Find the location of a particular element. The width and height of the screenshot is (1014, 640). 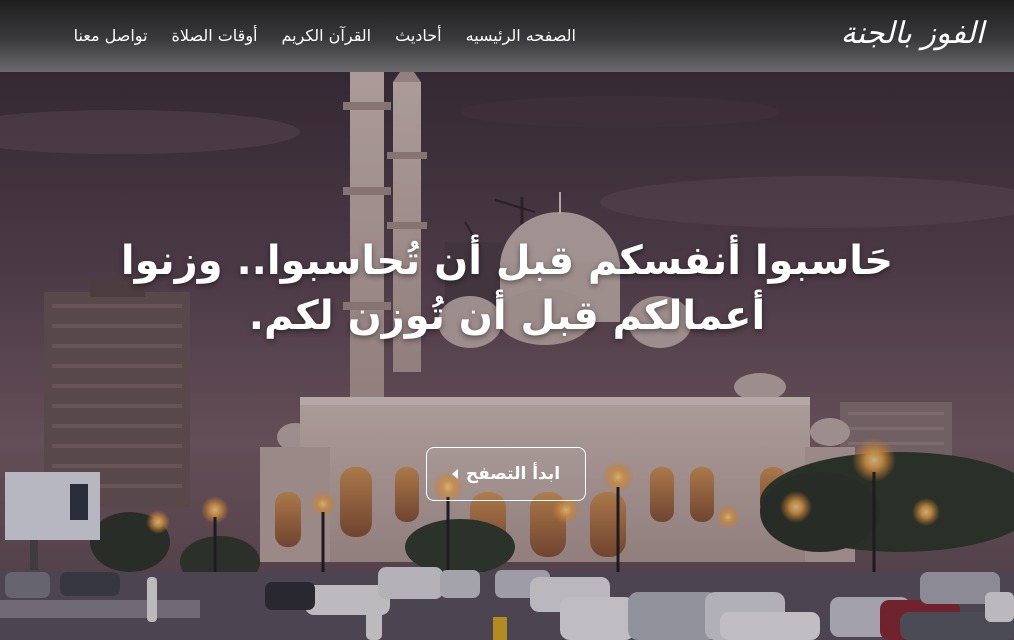

nav-item-home: الصفحه الرئيسيه is located at coordinates (521, 36).